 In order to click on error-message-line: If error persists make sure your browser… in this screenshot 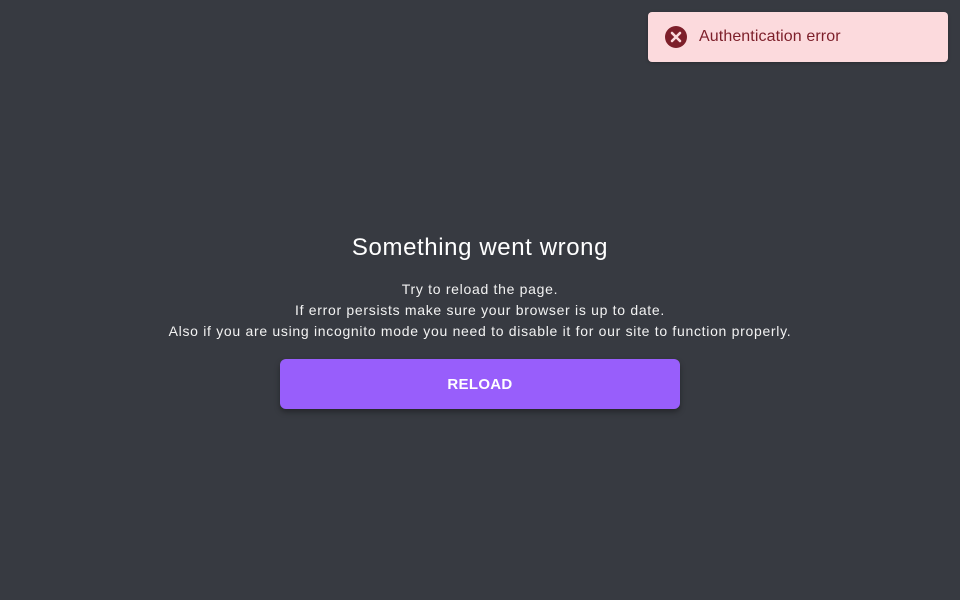, I will do `click(480, 310)`.